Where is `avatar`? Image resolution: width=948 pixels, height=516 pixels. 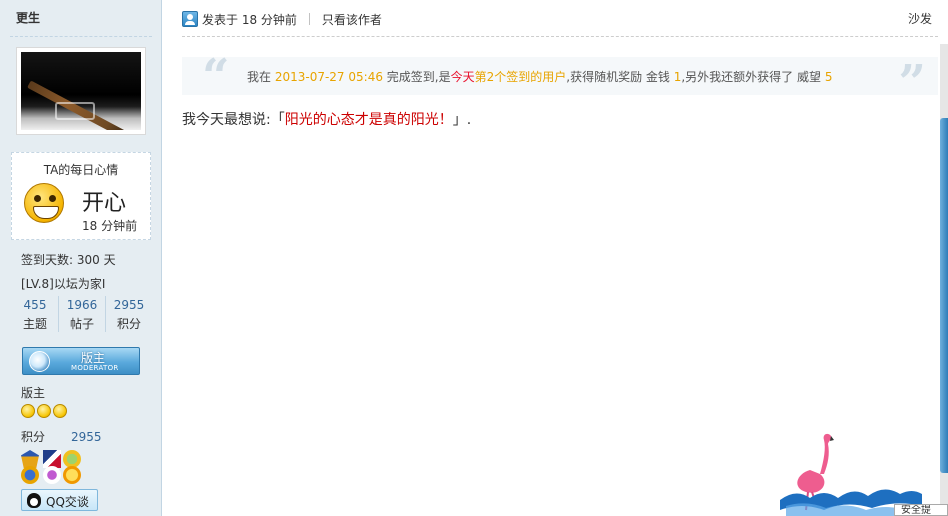
avatar is located at coordinates (81, 91).